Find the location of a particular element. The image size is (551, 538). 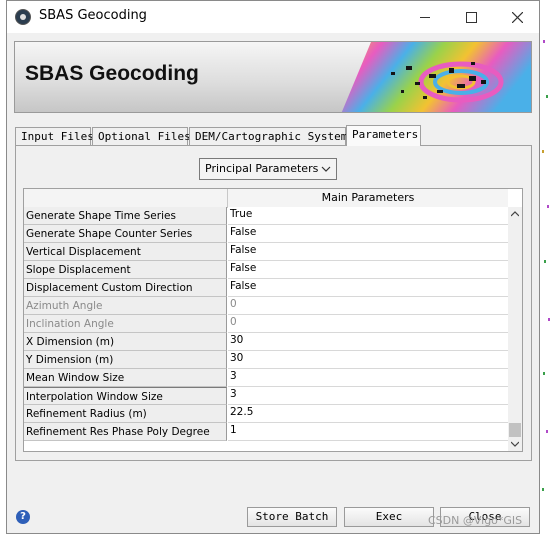

table-row: Generate Shape Time Series True is located at coordinates (266, 216).